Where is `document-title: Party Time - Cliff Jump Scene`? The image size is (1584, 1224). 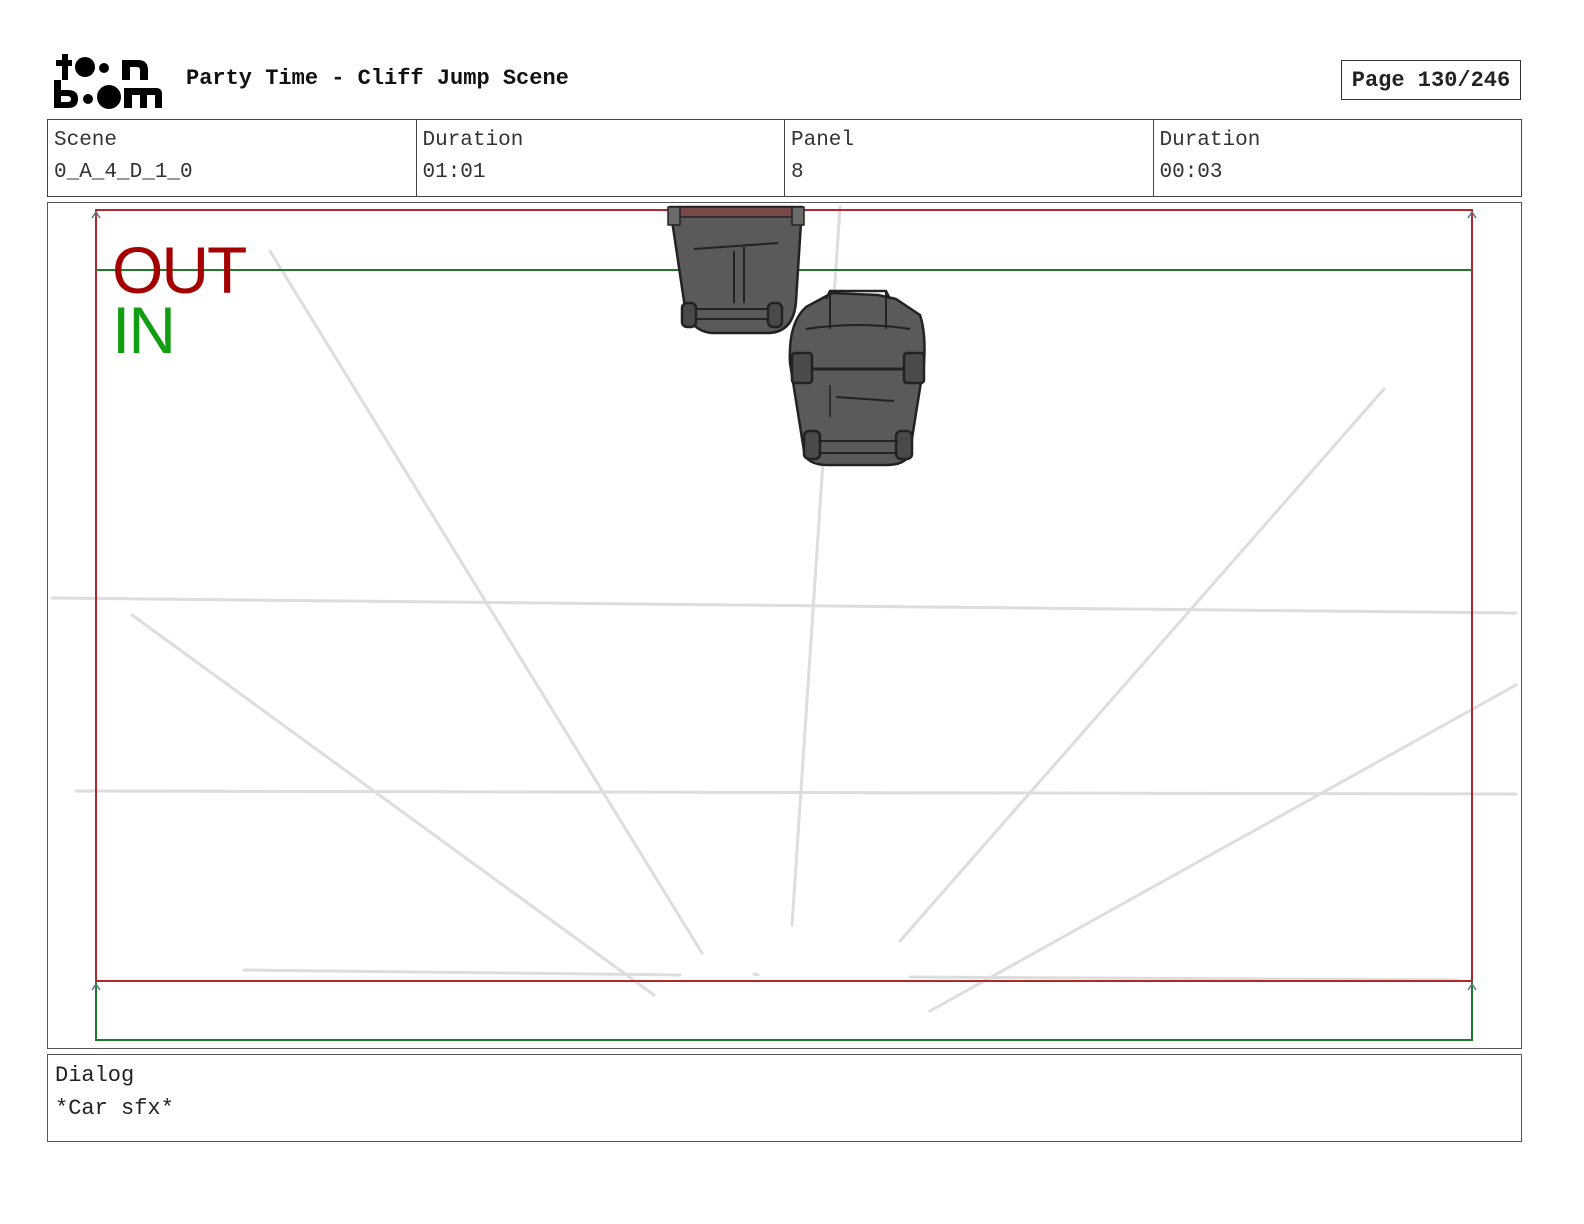 document-title: Party Time - Cliff Jump Scene is located at coordinates (377, 78).